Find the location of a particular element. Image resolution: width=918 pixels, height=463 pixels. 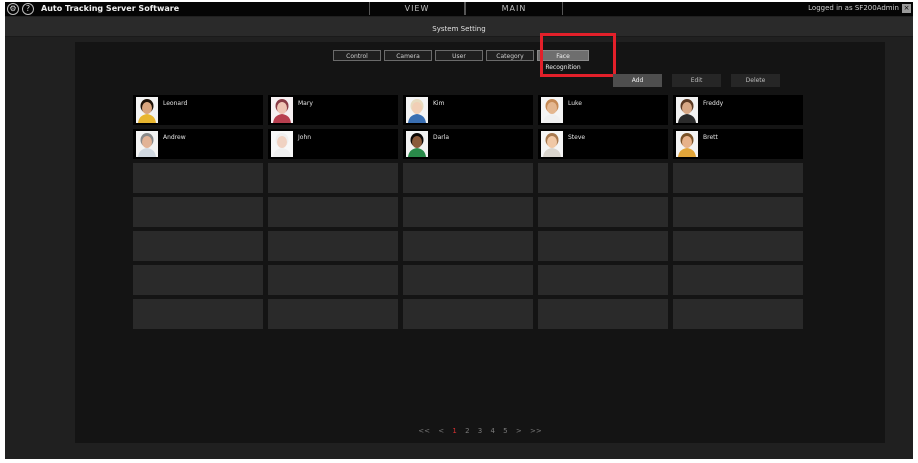

tab-category: Category is located at coordinates (510, 55).